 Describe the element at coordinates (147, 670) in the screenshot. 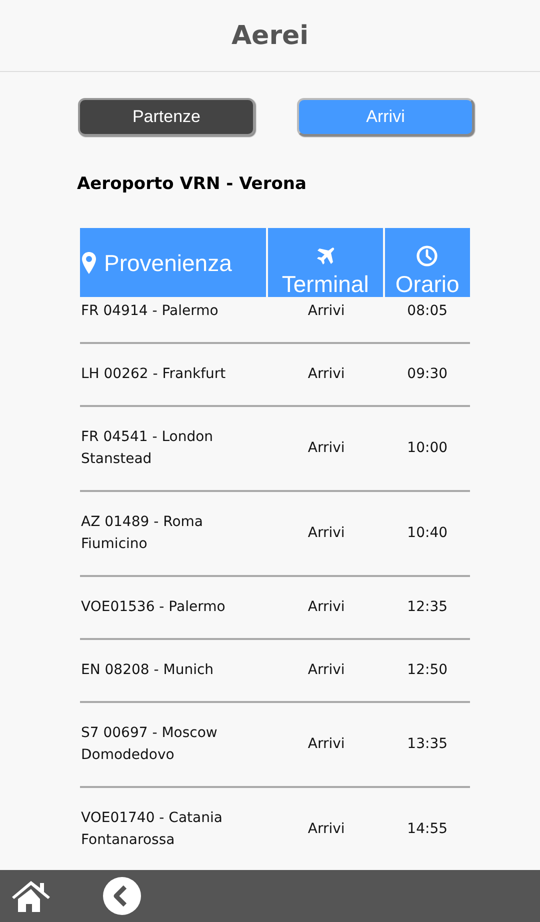

I see `table-cell: EN 08208 - Munich` at that location.